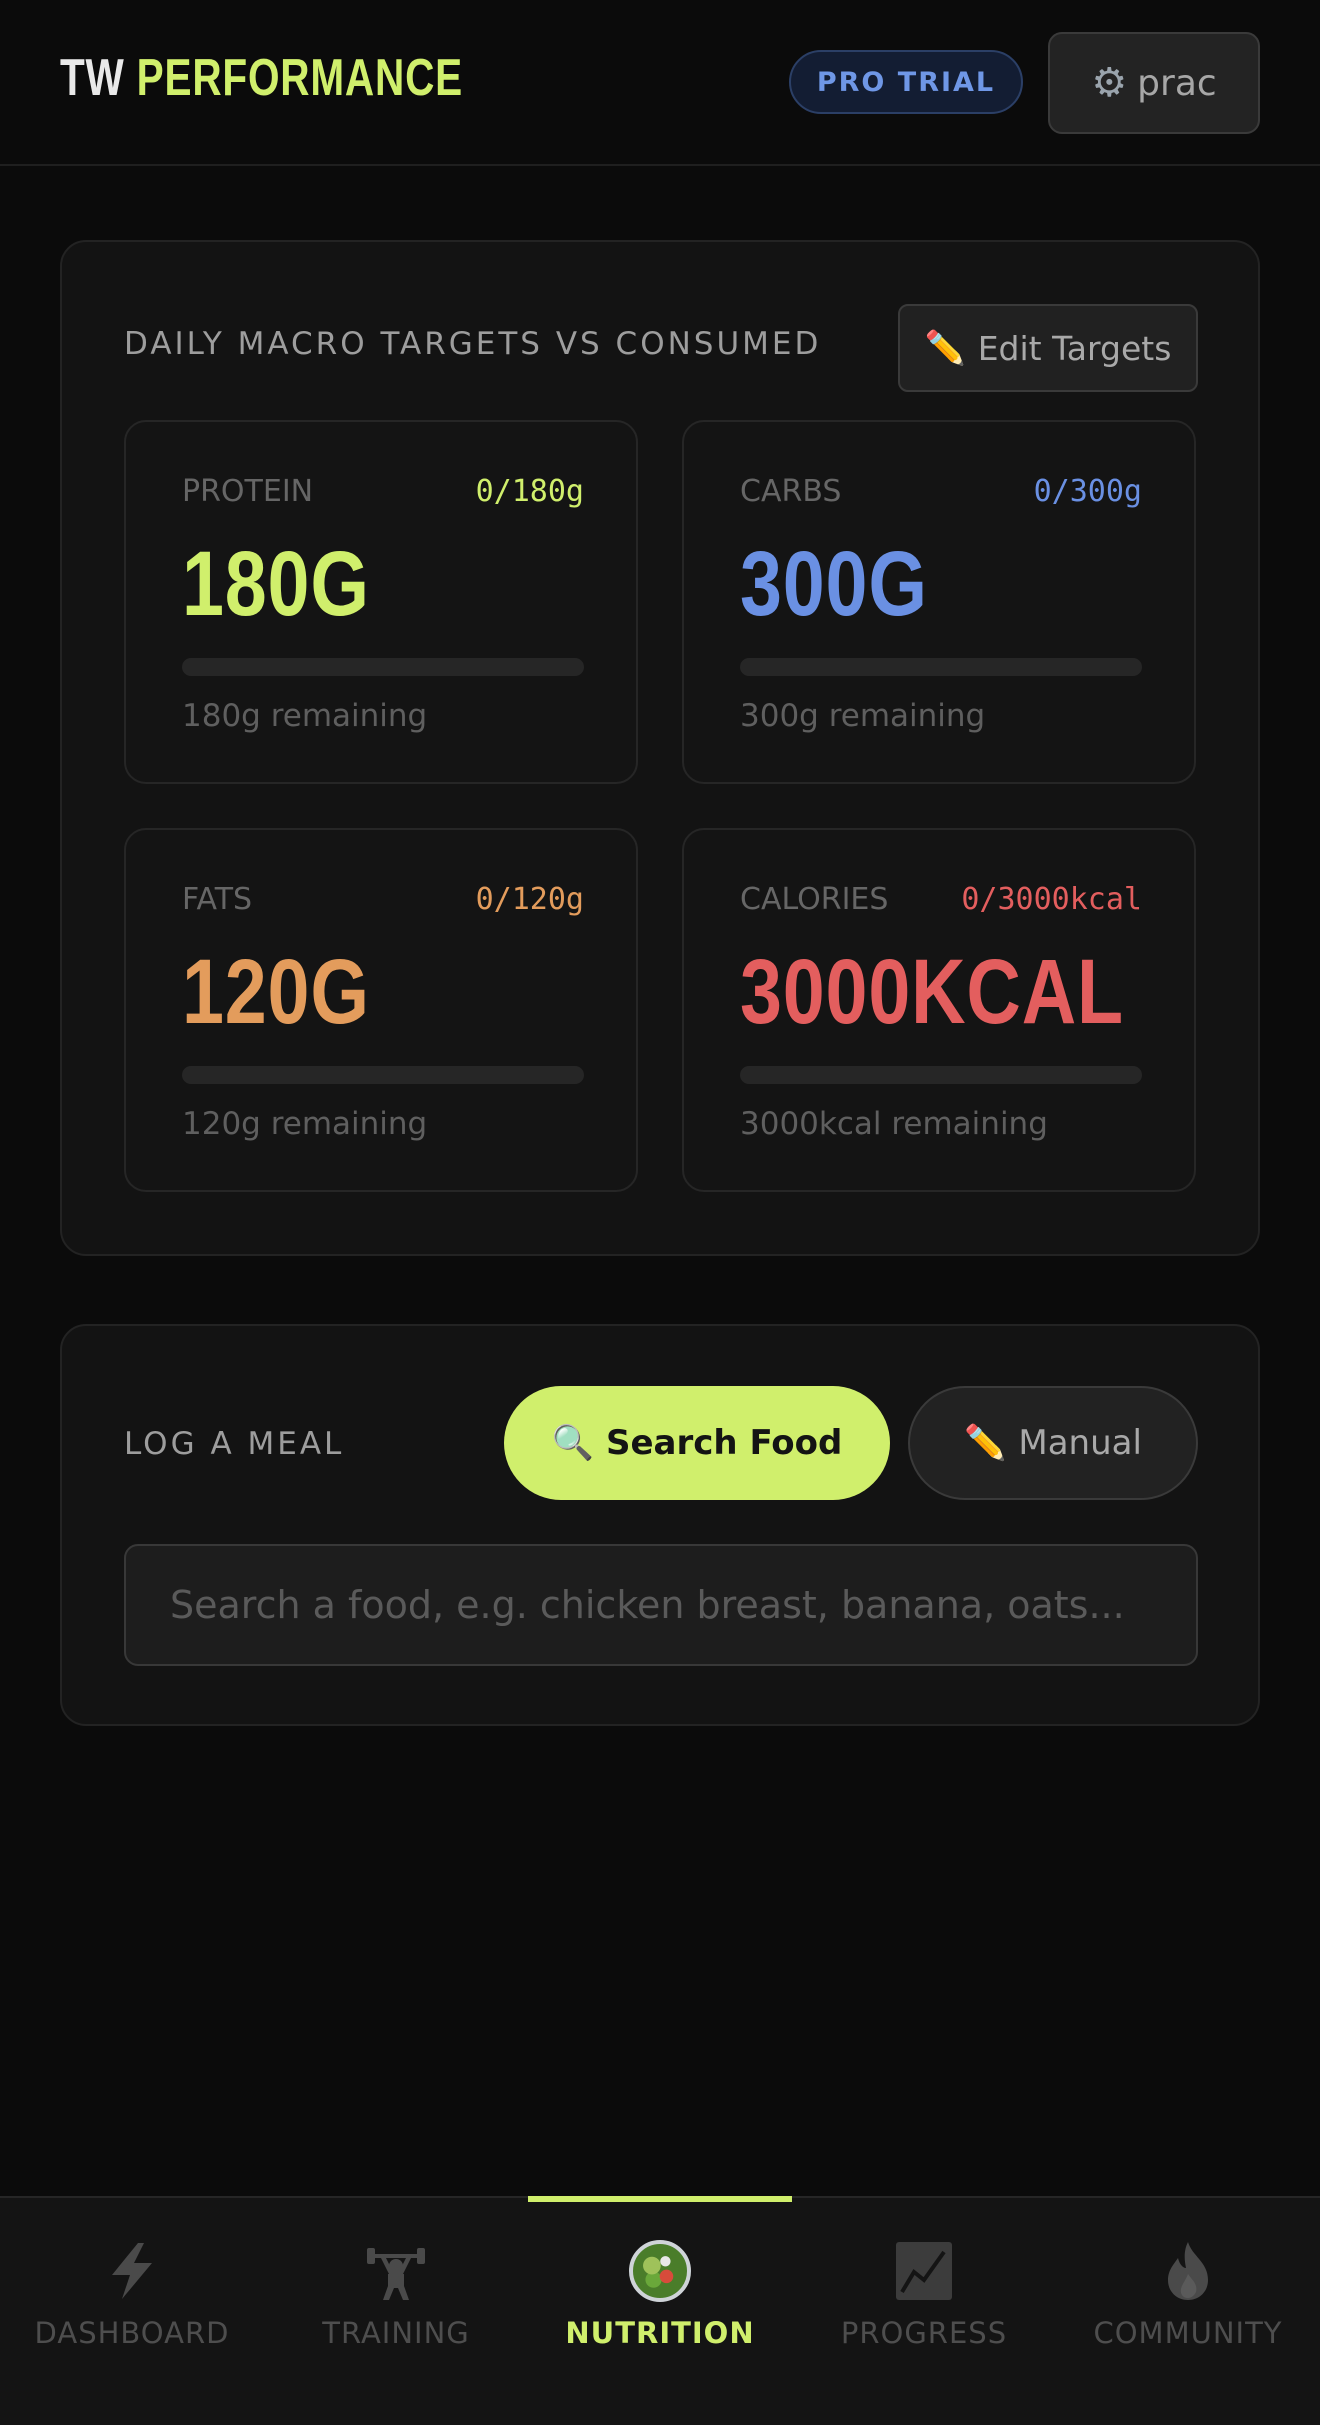  I want to click on nav-item-dashboard: DASHBOARD, so click(132, 2311).